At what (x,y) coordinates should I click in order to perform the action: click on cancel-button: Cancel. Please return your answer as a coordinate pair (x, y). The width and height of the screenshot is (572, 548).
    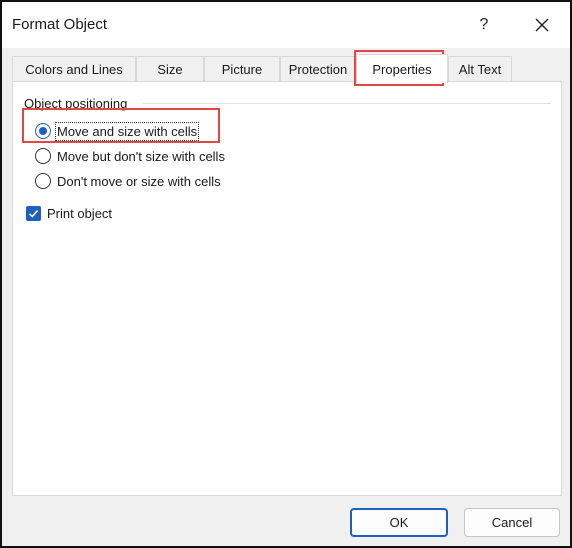
    Looking at the image, I should click on (512, 522).